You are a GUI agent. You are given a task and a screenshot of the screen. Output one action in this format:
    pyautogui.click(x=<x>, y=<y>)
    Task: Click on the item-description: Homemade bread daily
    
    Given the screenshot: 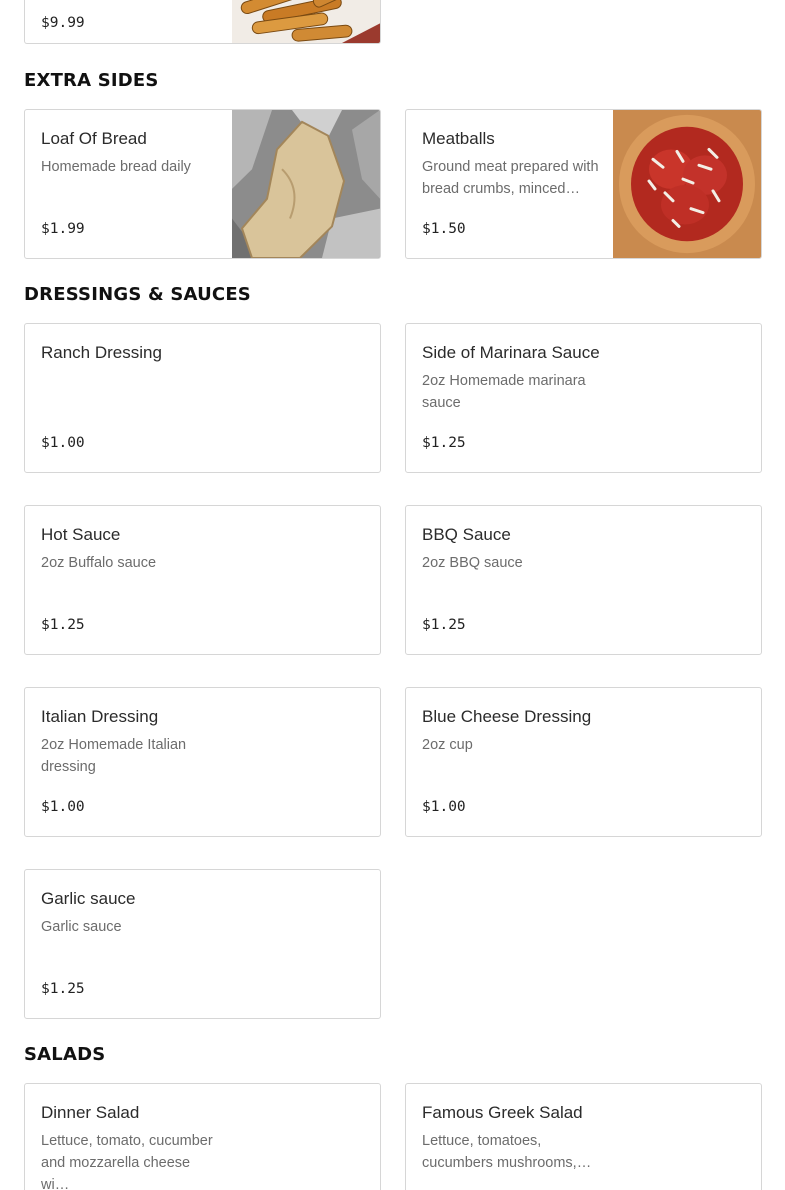 What is the action you would take?
    pyautogui.click(x=116, y=167)
    